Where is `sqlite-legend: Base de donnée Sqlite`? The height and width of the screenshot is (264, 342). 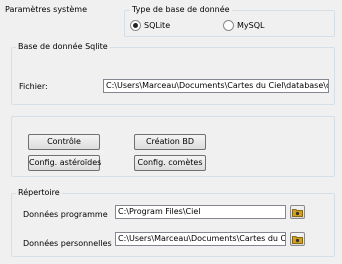 sqlite-legend: Base de donnée Sqlite is located at coordinates (63, 47).